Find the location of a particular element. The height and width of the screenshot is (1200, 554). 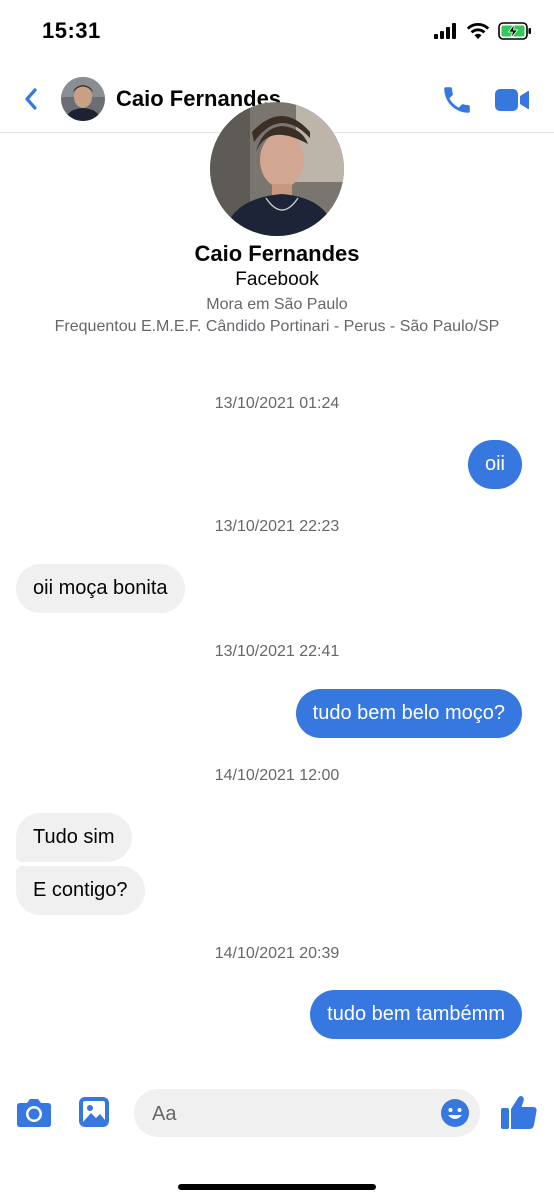

message-composer is located at coordinates (277, 1137).